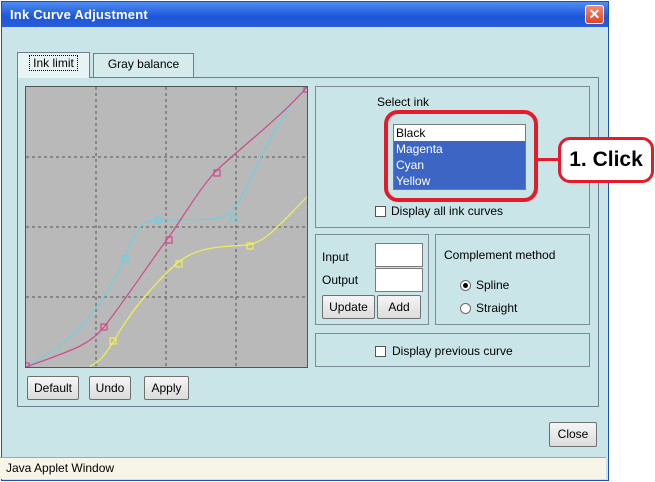 The height and width of the screenshot is (482, 655). I want to click on yellow-curve, so click(198, 281).